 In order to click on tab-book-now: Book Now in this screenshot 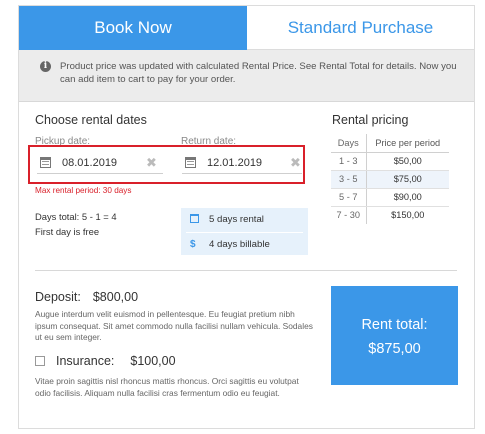, I will do `click(133, 28)`.